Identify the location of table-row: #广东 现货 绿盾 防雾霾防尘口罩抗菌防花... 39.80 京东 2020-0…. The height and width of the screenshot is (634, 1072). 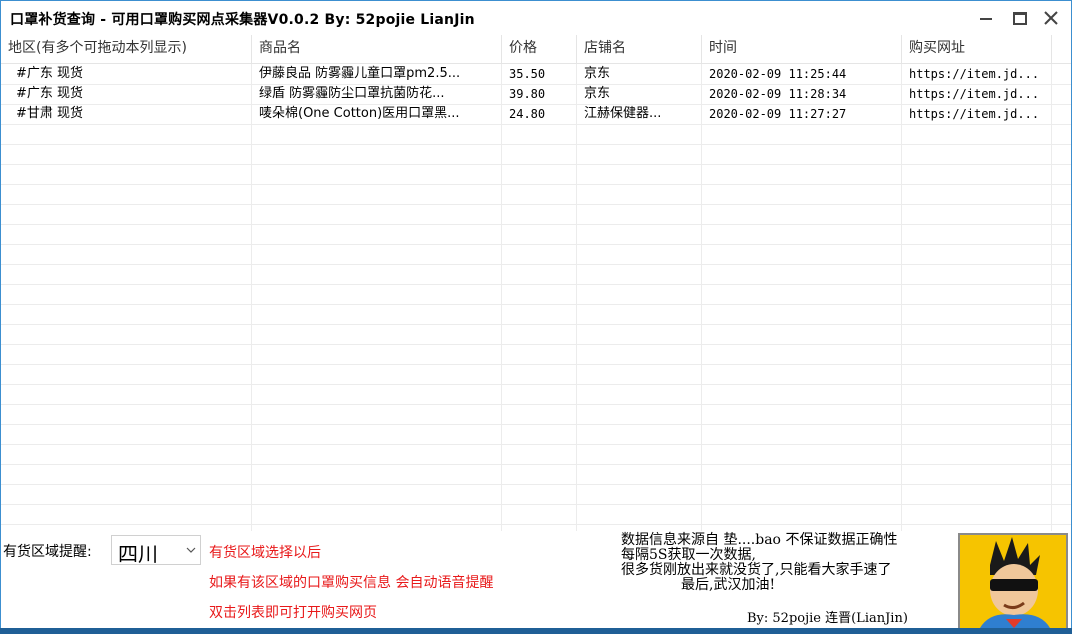
(536, 94).